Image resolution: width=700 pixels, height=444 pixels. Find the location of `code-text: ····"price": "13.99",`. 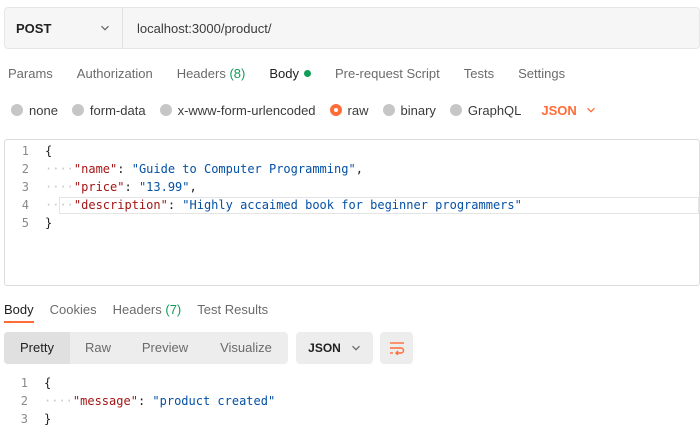

code-text: ····"price": "13.99", is located at coordinates (121, 187).